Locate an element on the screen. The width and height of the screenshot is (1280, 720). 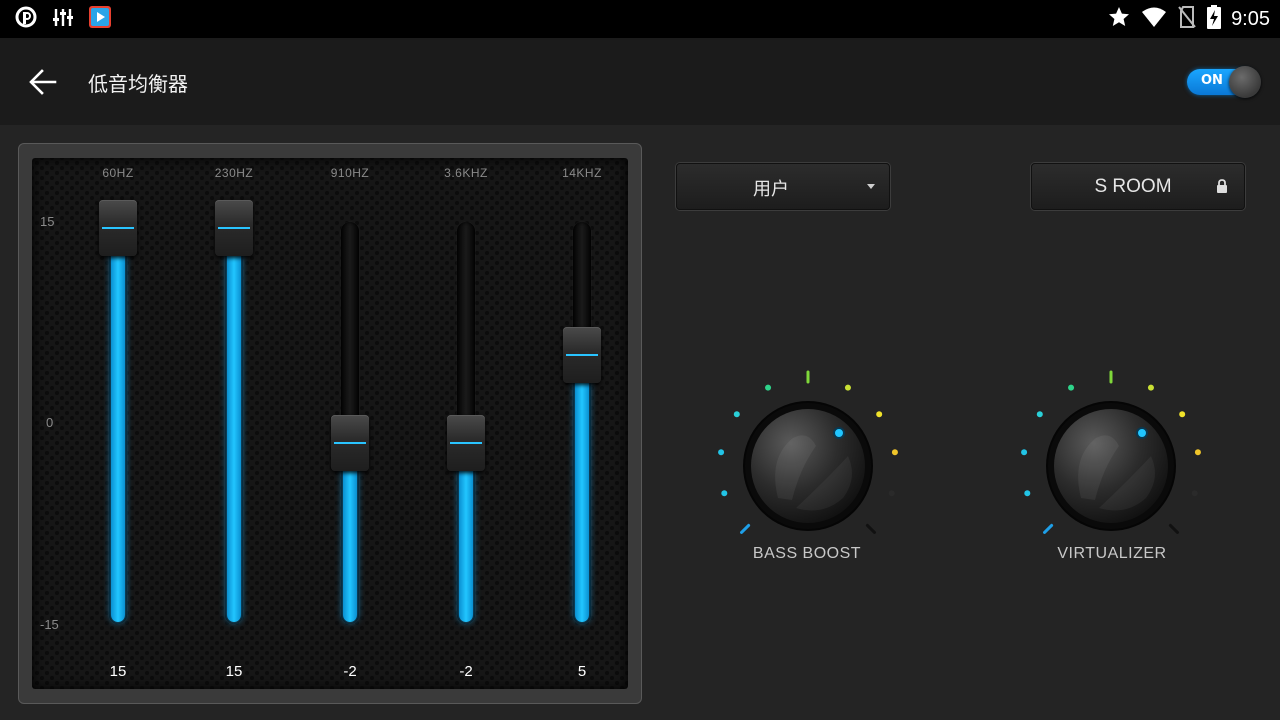
toggle-label: ON is located at coordinates (1212, 80).